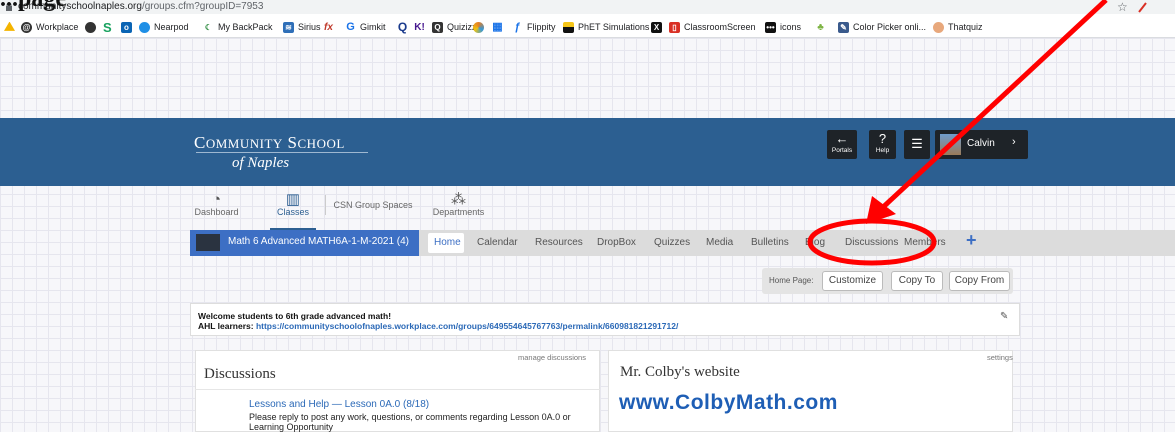 The height and width of the screenshot is (432, 1175). Describe the element at coordinates (216, 212) in the screenshot. I see `nav-label: Dashboard` at that location.